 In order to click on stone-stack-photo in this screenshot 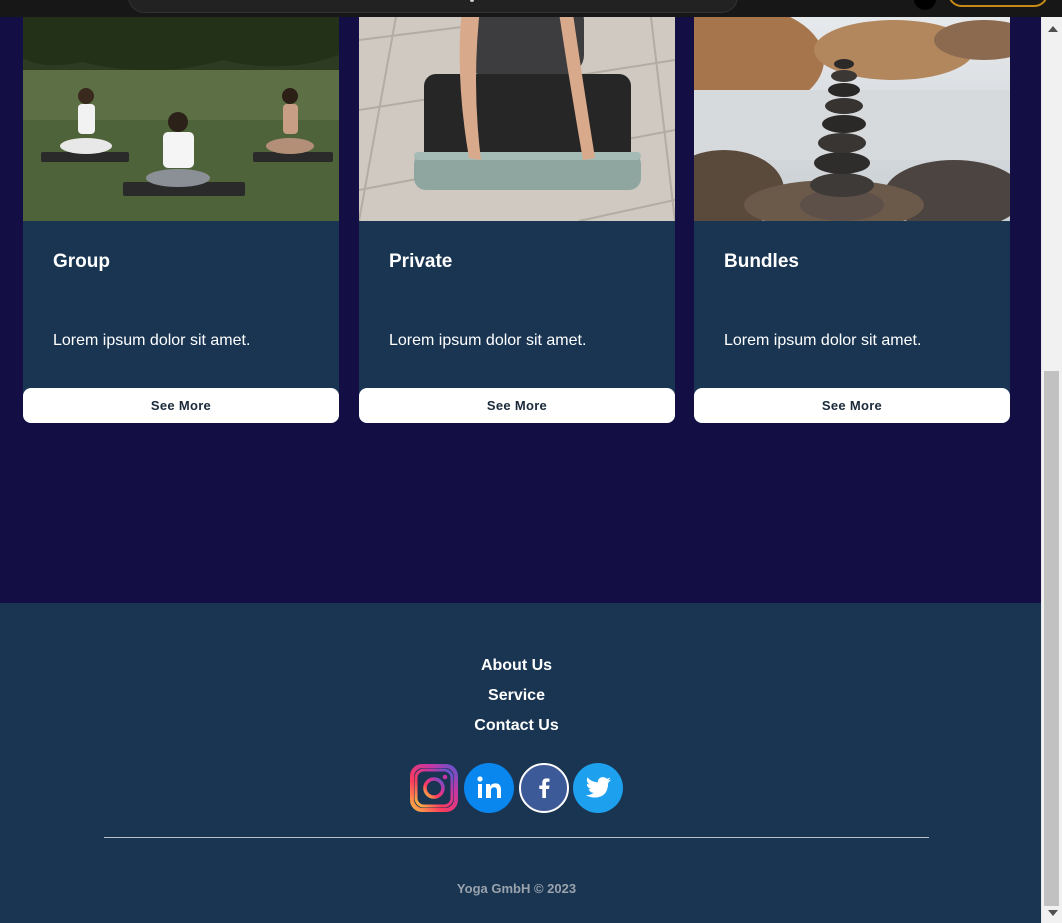, I will do `click(852, 110)`.